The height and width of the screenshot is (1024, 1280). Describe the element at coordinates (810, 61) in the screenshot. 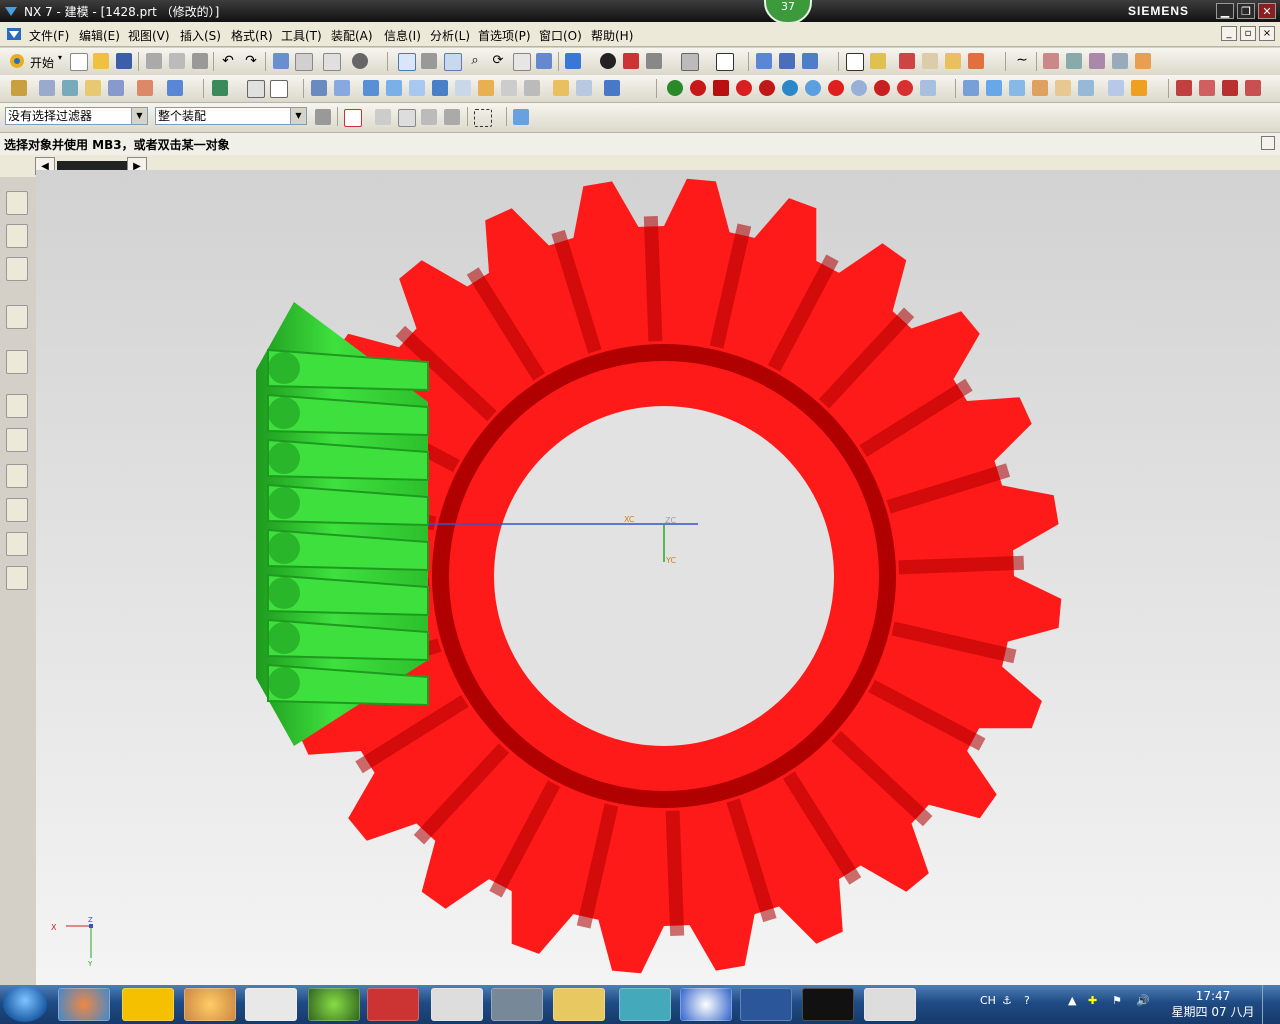

I see `wcs-dynamic-icon` at that location.